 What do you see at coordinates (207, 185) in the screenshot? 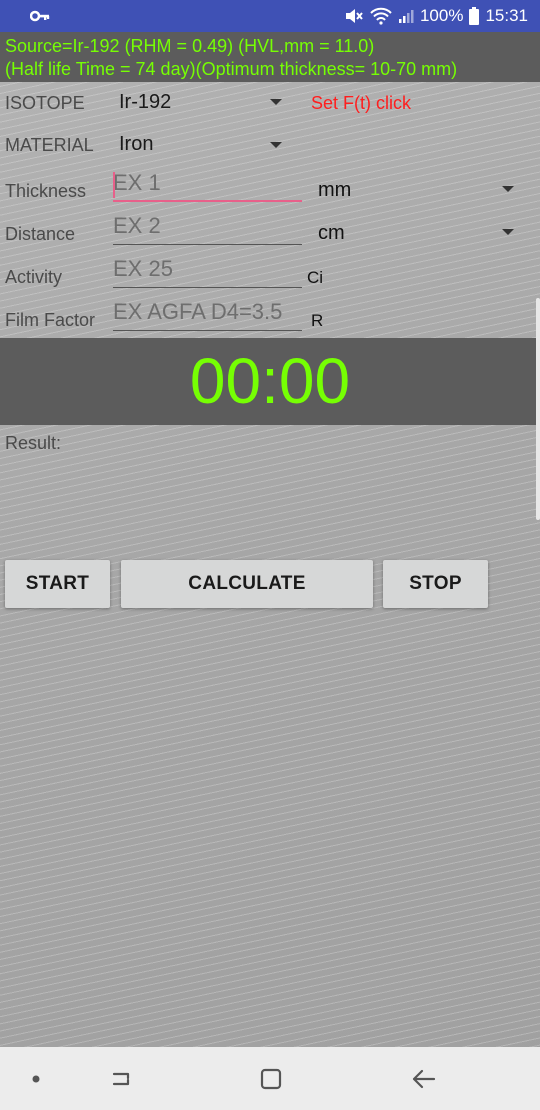
I see `thickness-input: EX 1` at bounding box center [207, 185].